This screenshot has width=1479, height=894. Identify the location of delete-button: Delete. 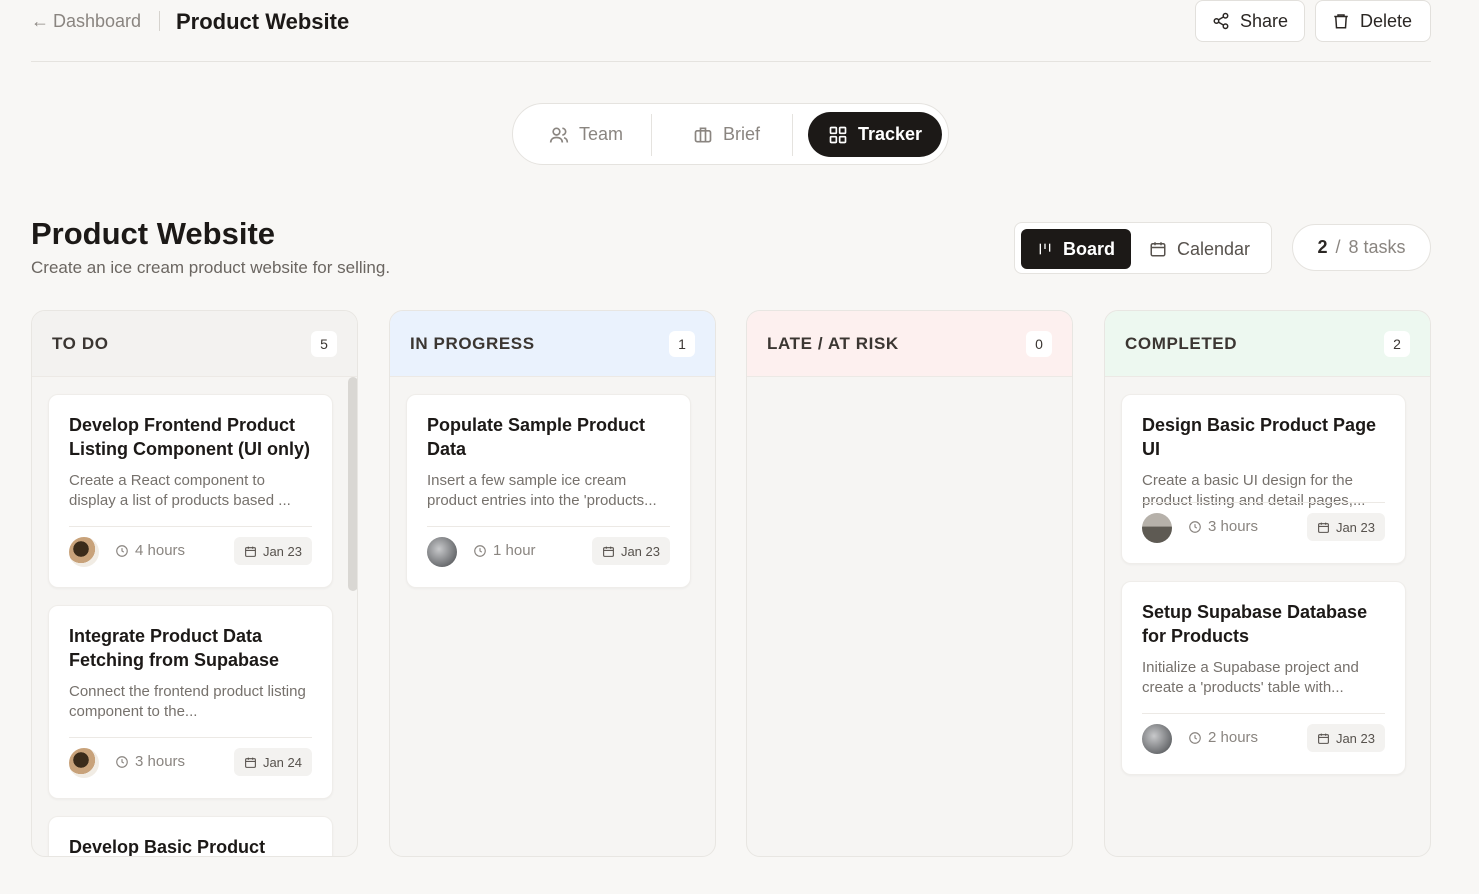
(1373, 21).